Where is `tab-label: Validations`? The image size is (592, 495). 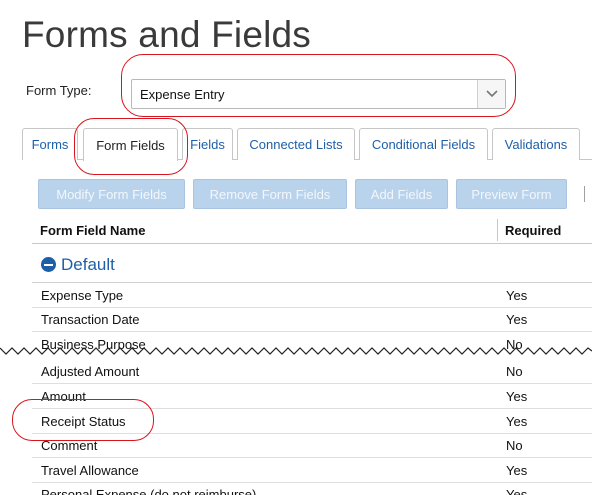 tab-label: Validations is located at coordinates (536, 144).